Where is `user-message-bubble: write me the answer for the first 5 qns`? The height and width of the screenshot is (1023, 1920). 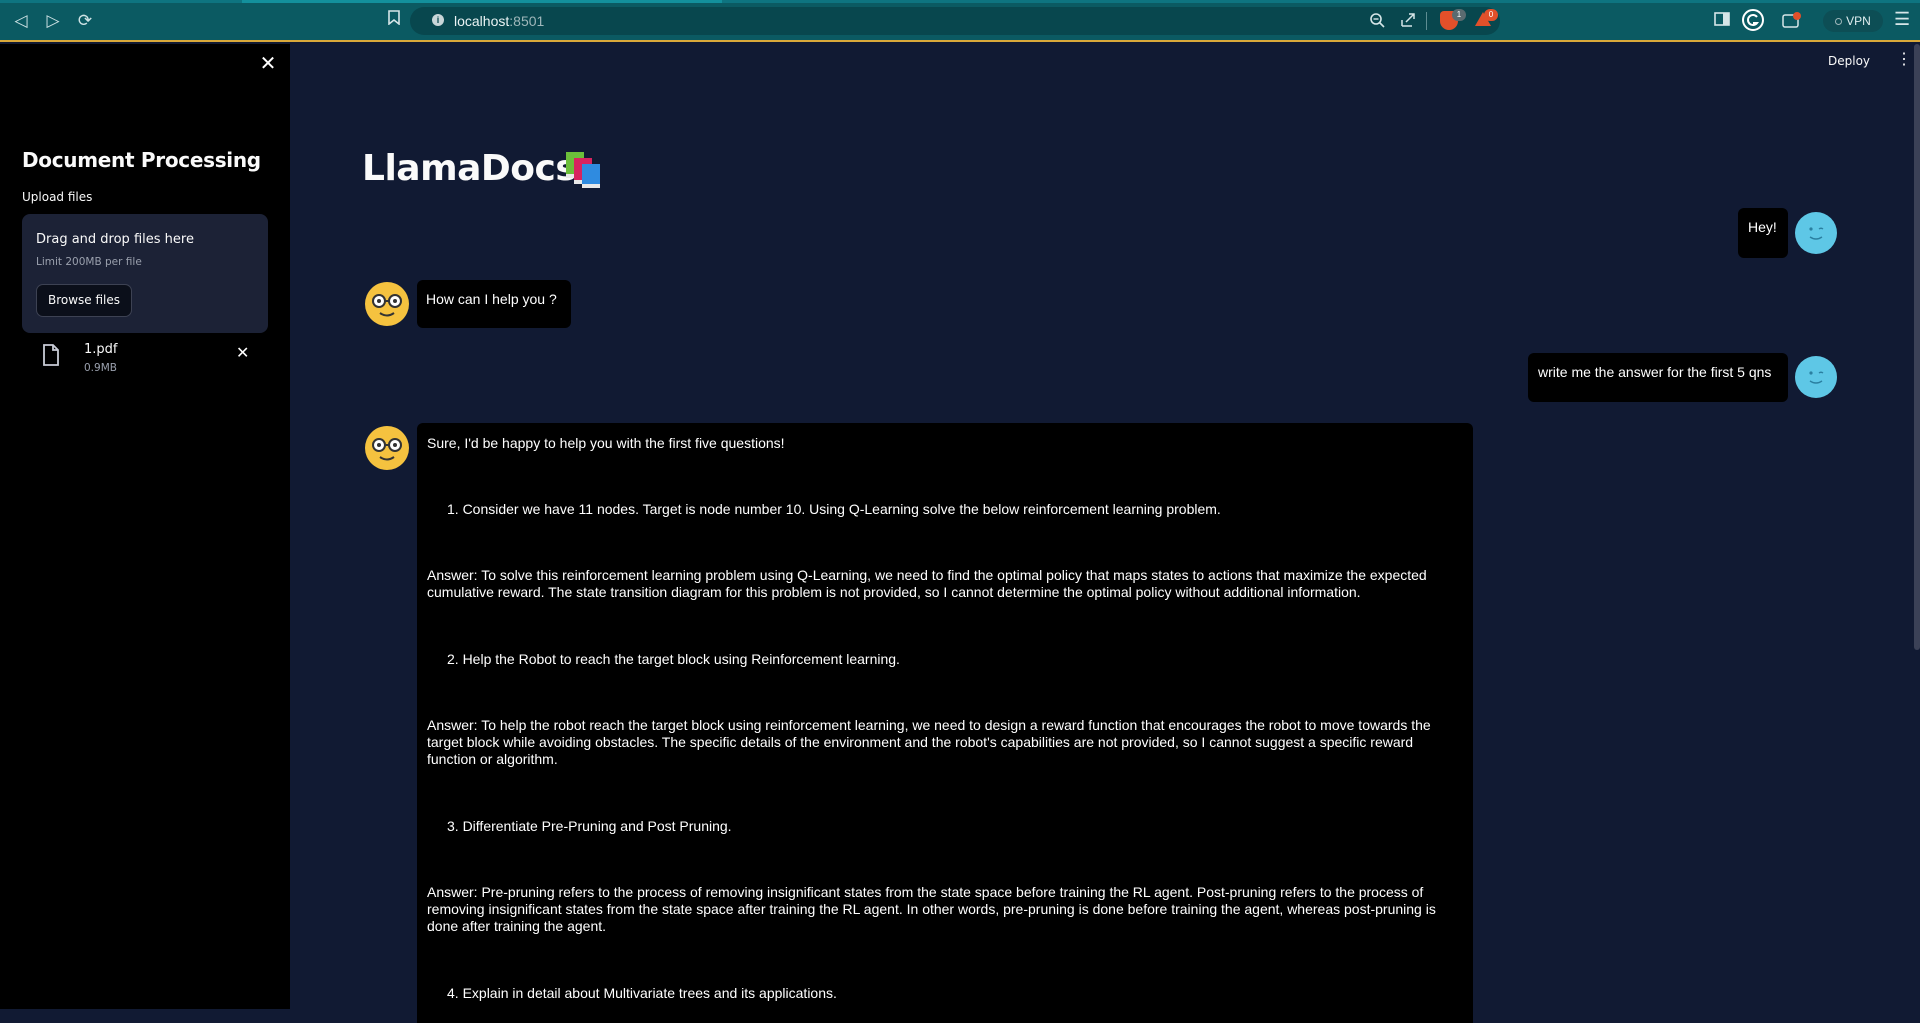 user-message-bubble: write me the answer for the first 5 qns is located at coordinates (1658, 377).